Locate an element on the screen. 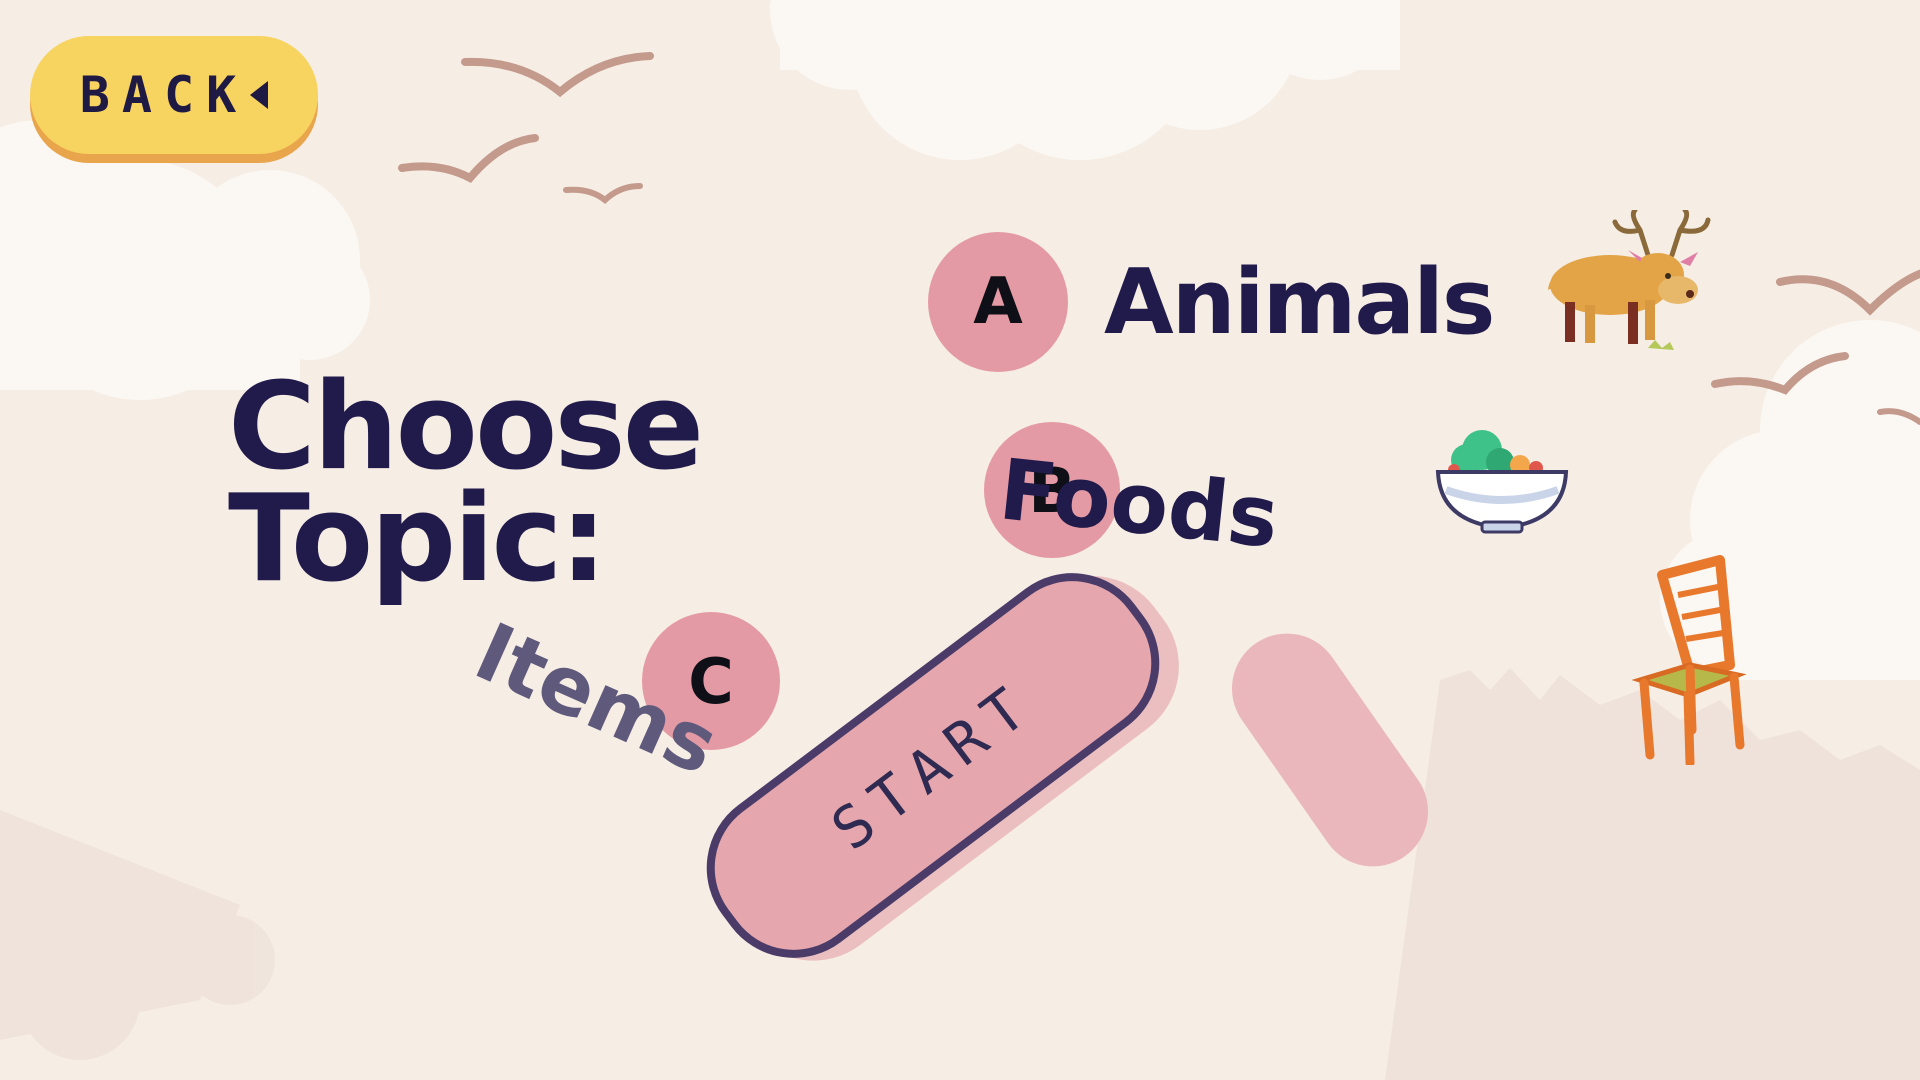 The width and height of the screenshot is (1920, 1080). back-arrow-icon is located at coordinates (259, 95).